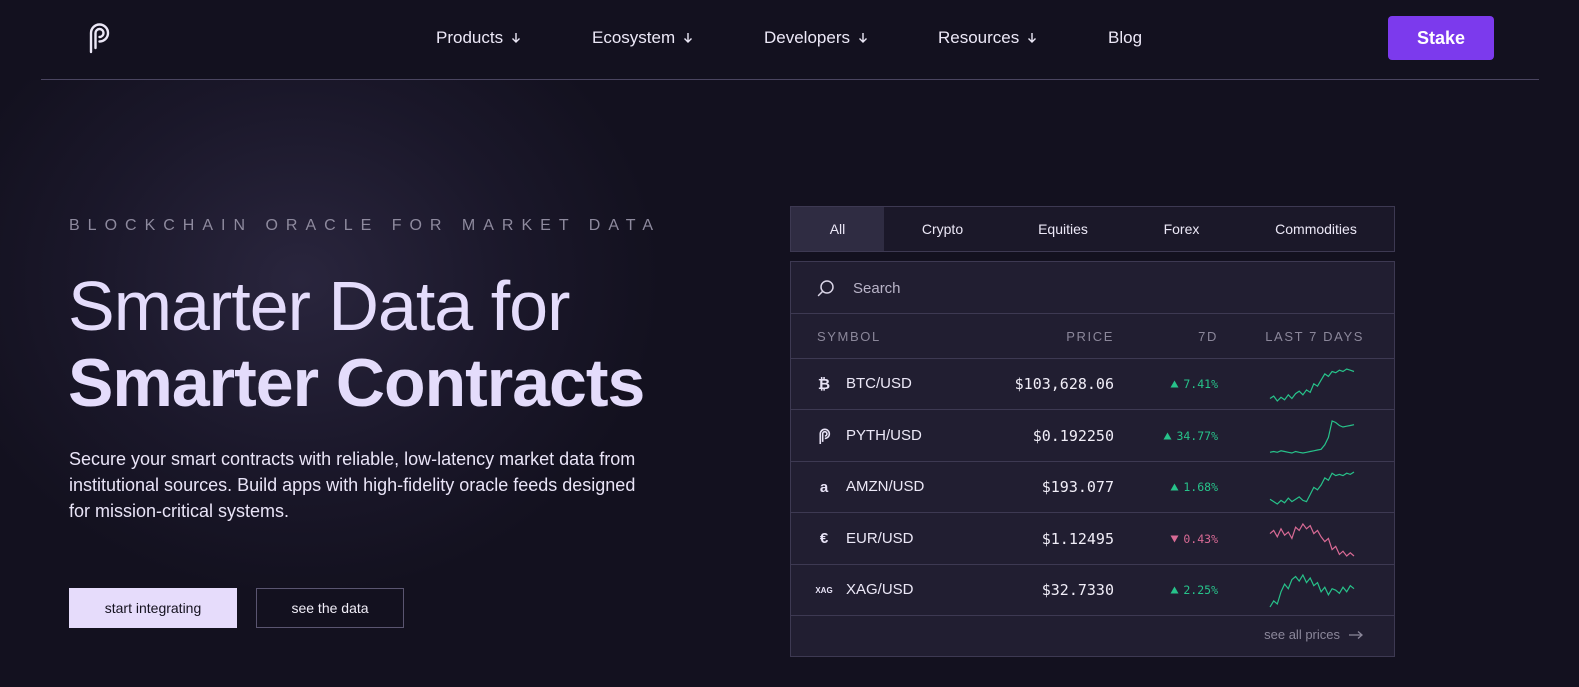 This screenshot has width=1579, height=687. Describe the element at coordinates (885, 486) in the screenshot. I see `row-symbol: AMZN/USD` at that location.